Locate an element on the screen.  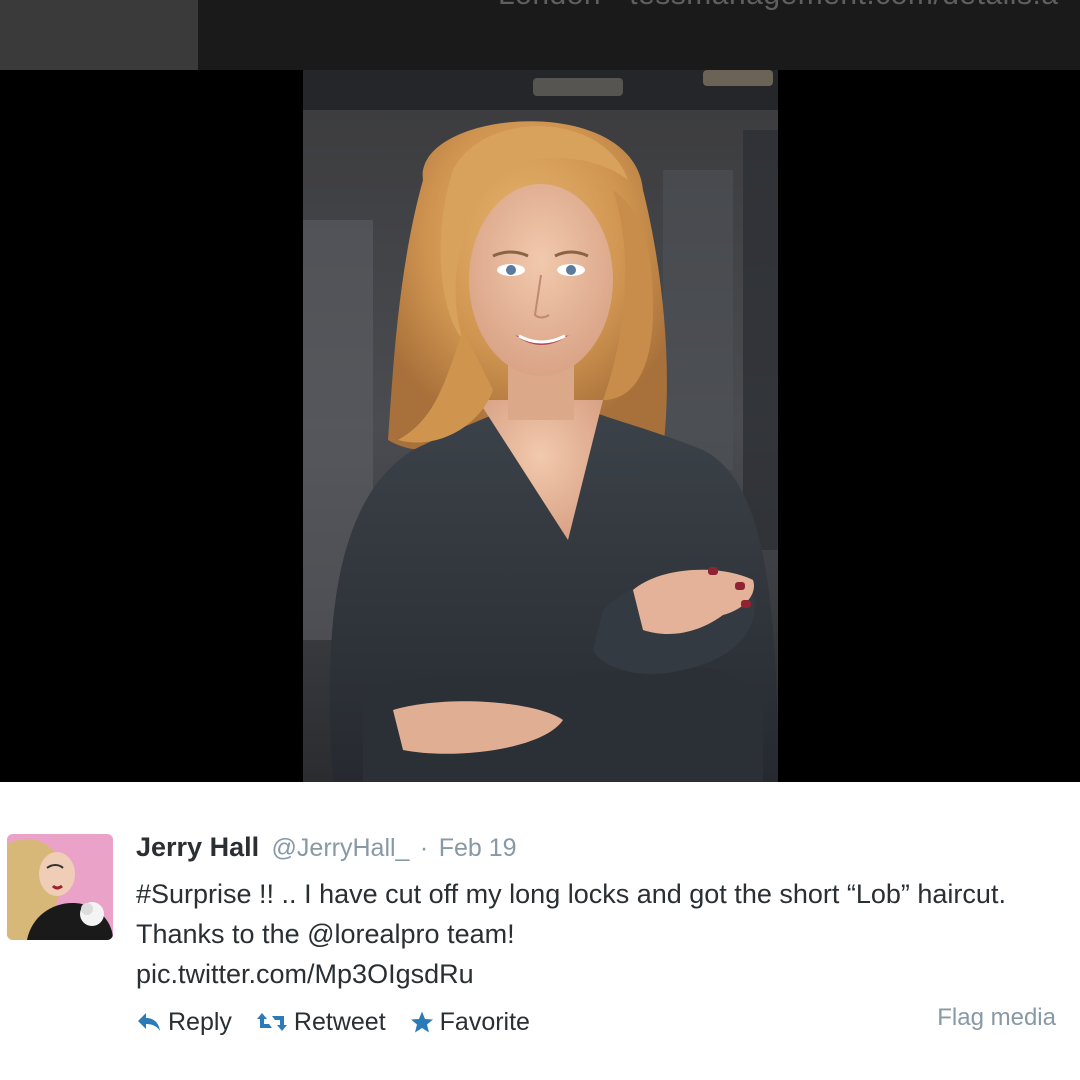
reply-icon is located at coordinates (149, 1022).